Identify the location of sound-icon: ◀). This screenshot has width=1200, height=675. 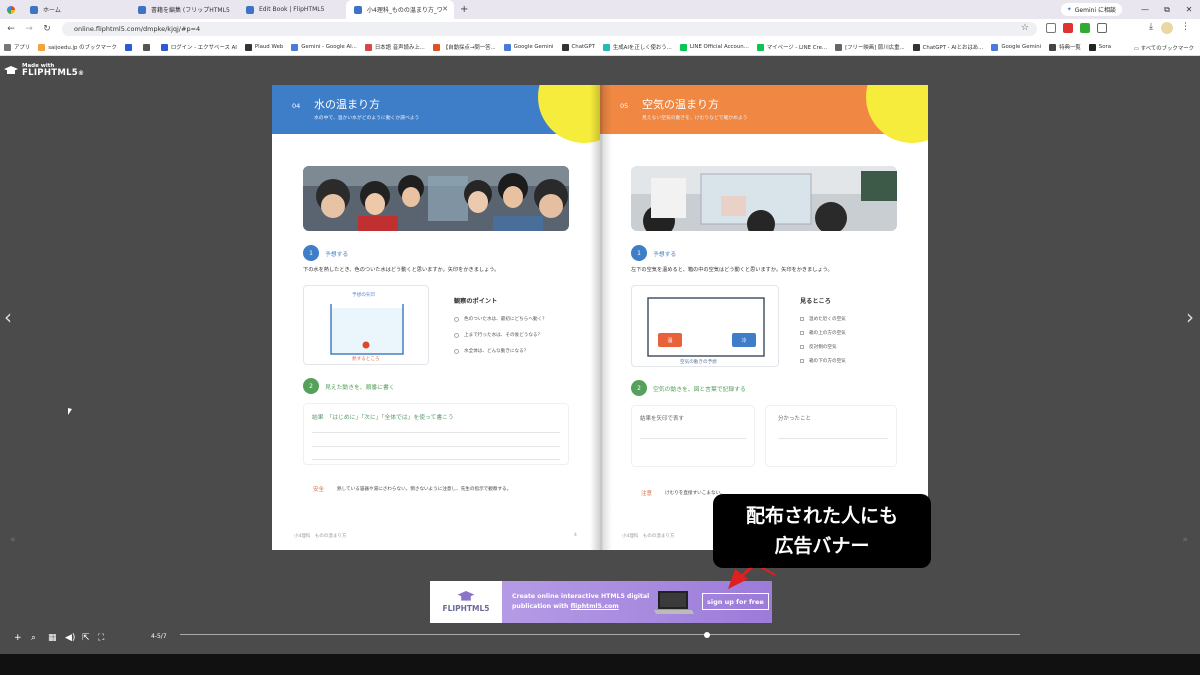
(70, 638).